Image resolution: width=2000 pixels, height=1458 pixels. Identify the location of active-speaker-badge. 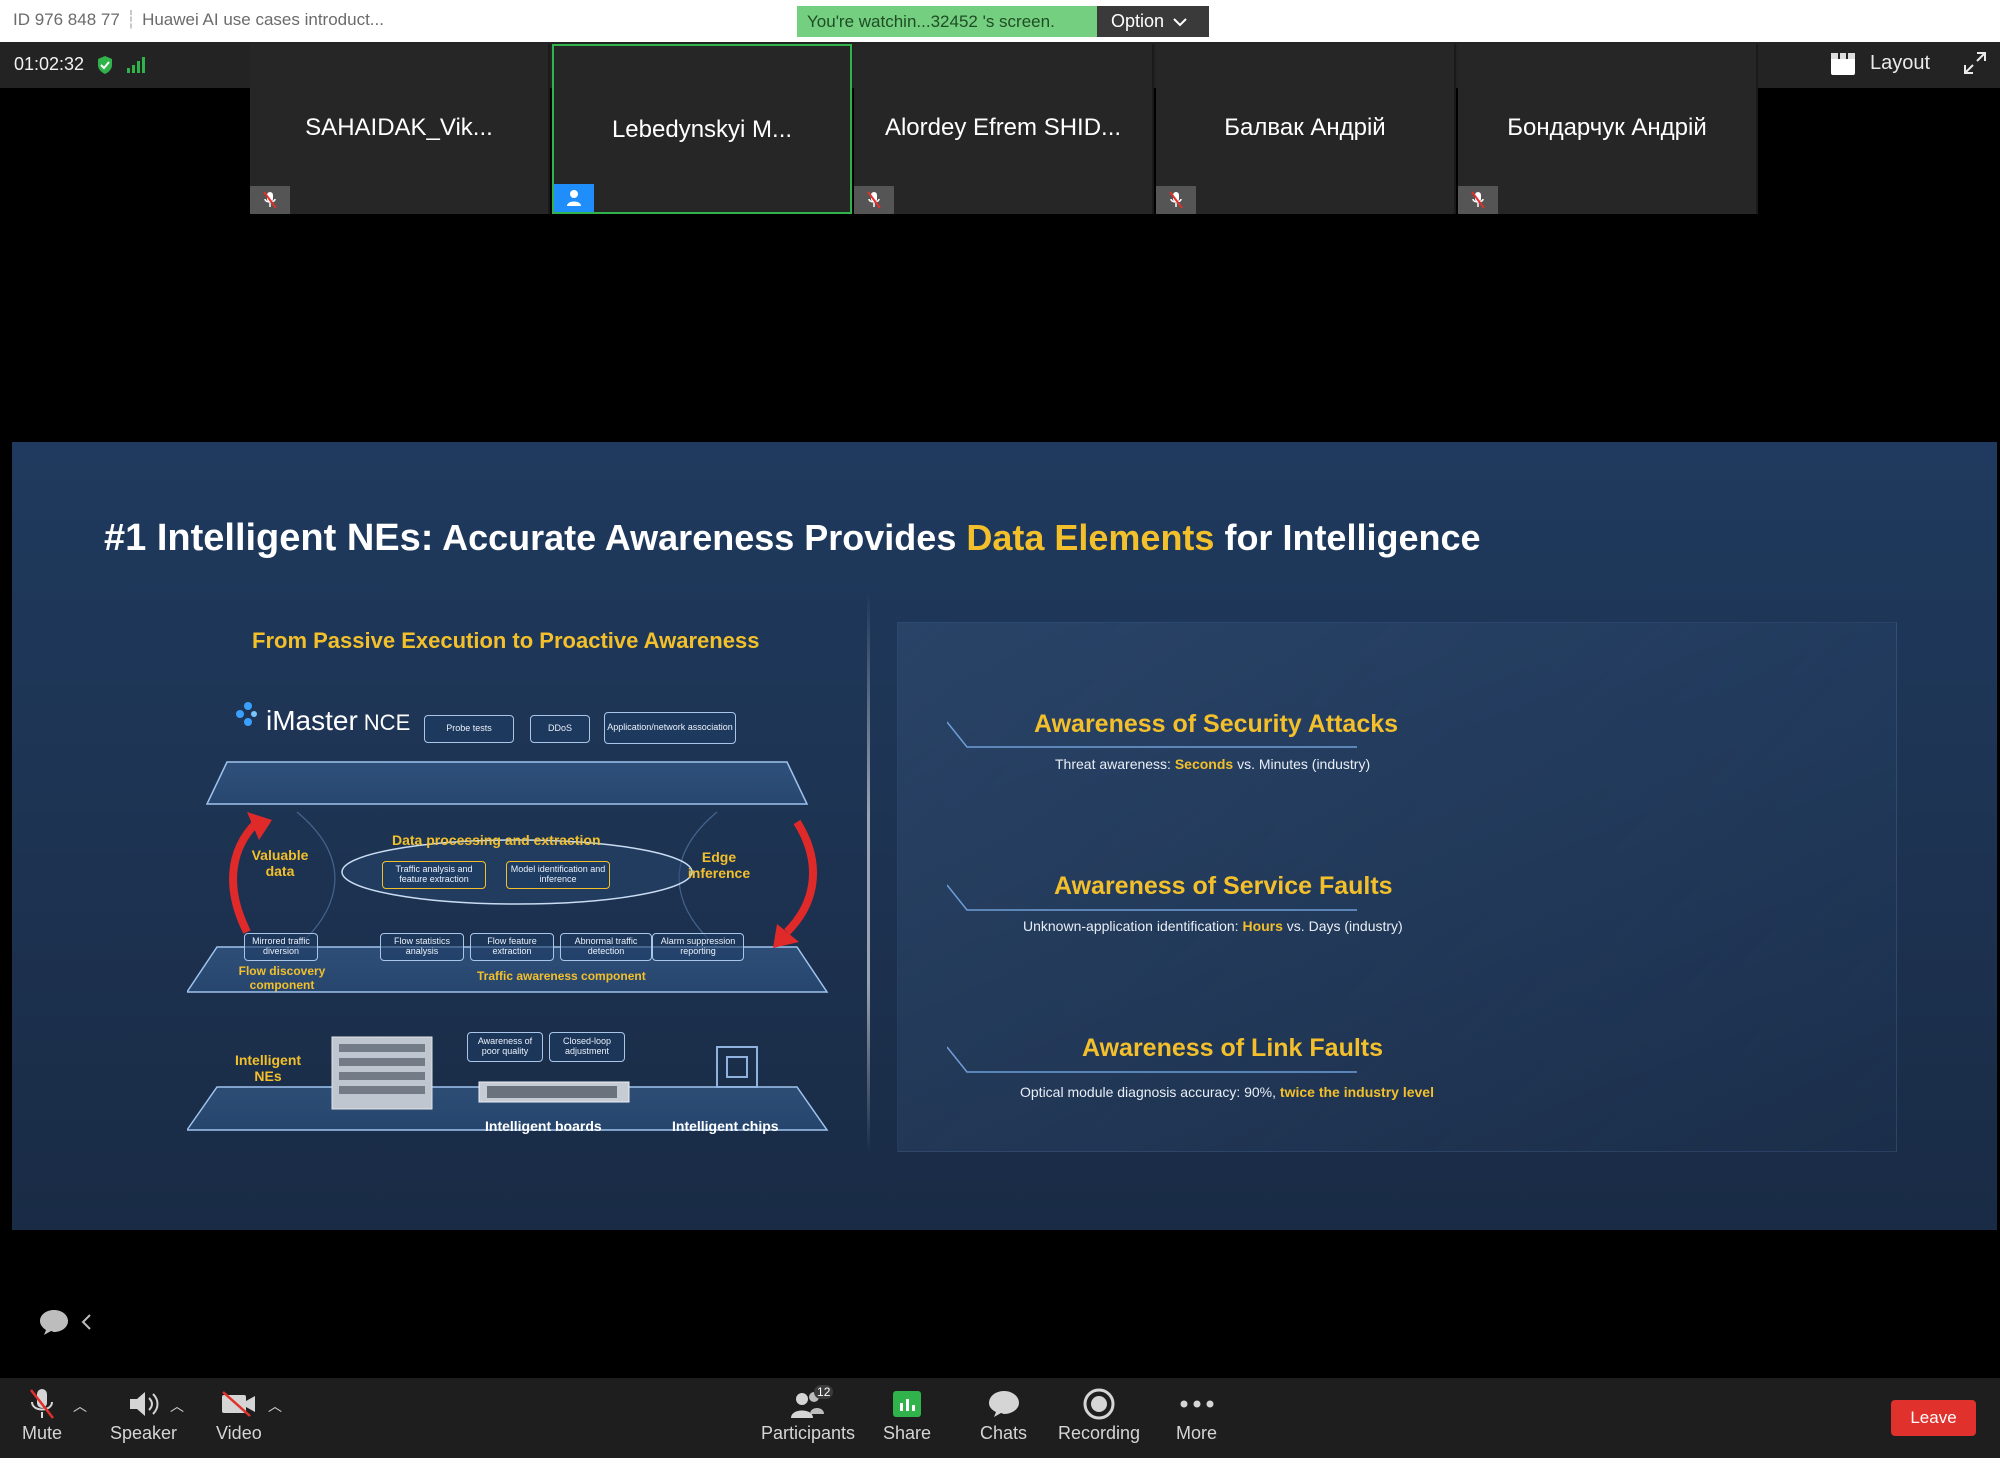
(574, 198).